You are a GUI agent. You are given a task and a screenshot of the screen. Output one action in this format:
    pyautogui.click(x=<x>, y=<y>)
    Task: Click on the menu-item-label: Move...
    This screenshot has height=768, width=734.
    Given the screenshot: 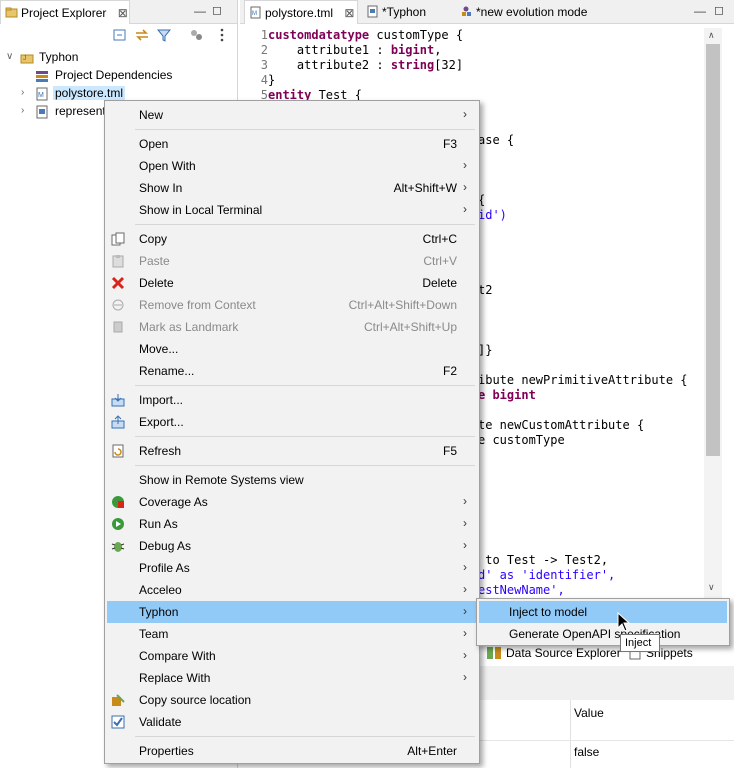 What is the action you would take?
    pyautogui.click(x=159, y=349)
    